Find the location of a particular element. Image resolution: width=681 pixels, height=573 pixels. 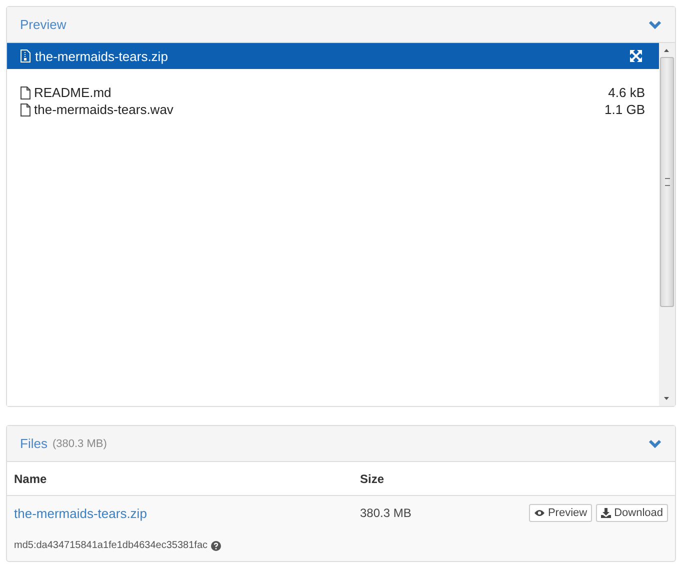

panel-header: Preview is located at coordinates (341, 25).